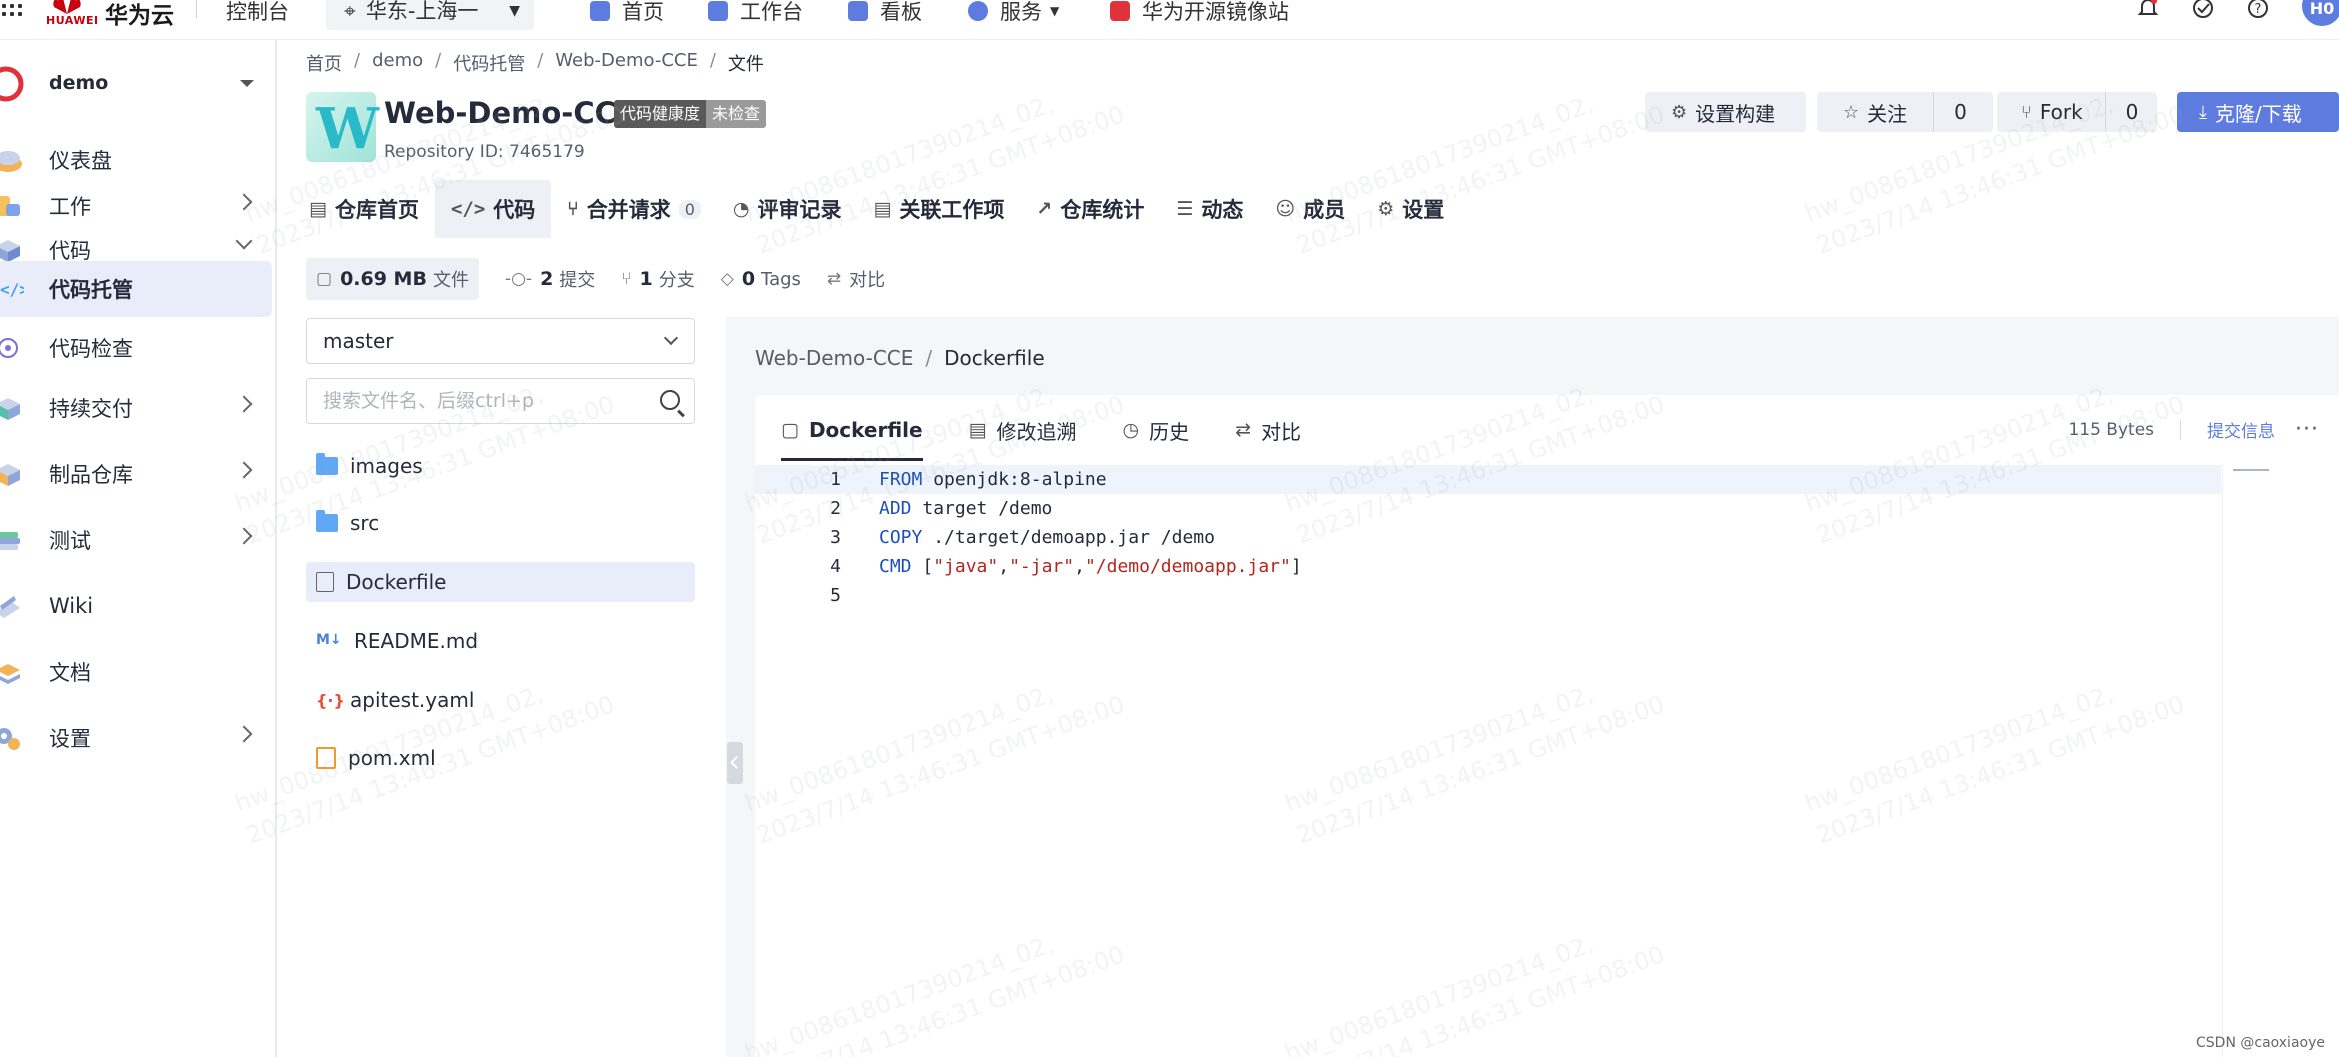 The width and height of the screenshot is (2339, 1057). What do you see at coordinates (257, 13) in the screenshot?
I see `console-link: 控制台` at bounding box center [257, 13].